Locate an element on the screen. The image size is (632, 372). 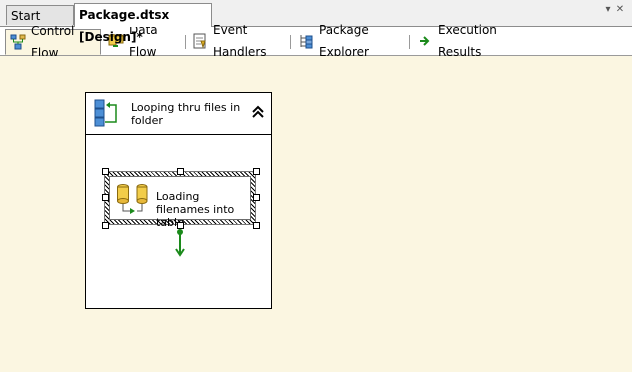
event-handlers-icon is located at coordinates (200, 41).